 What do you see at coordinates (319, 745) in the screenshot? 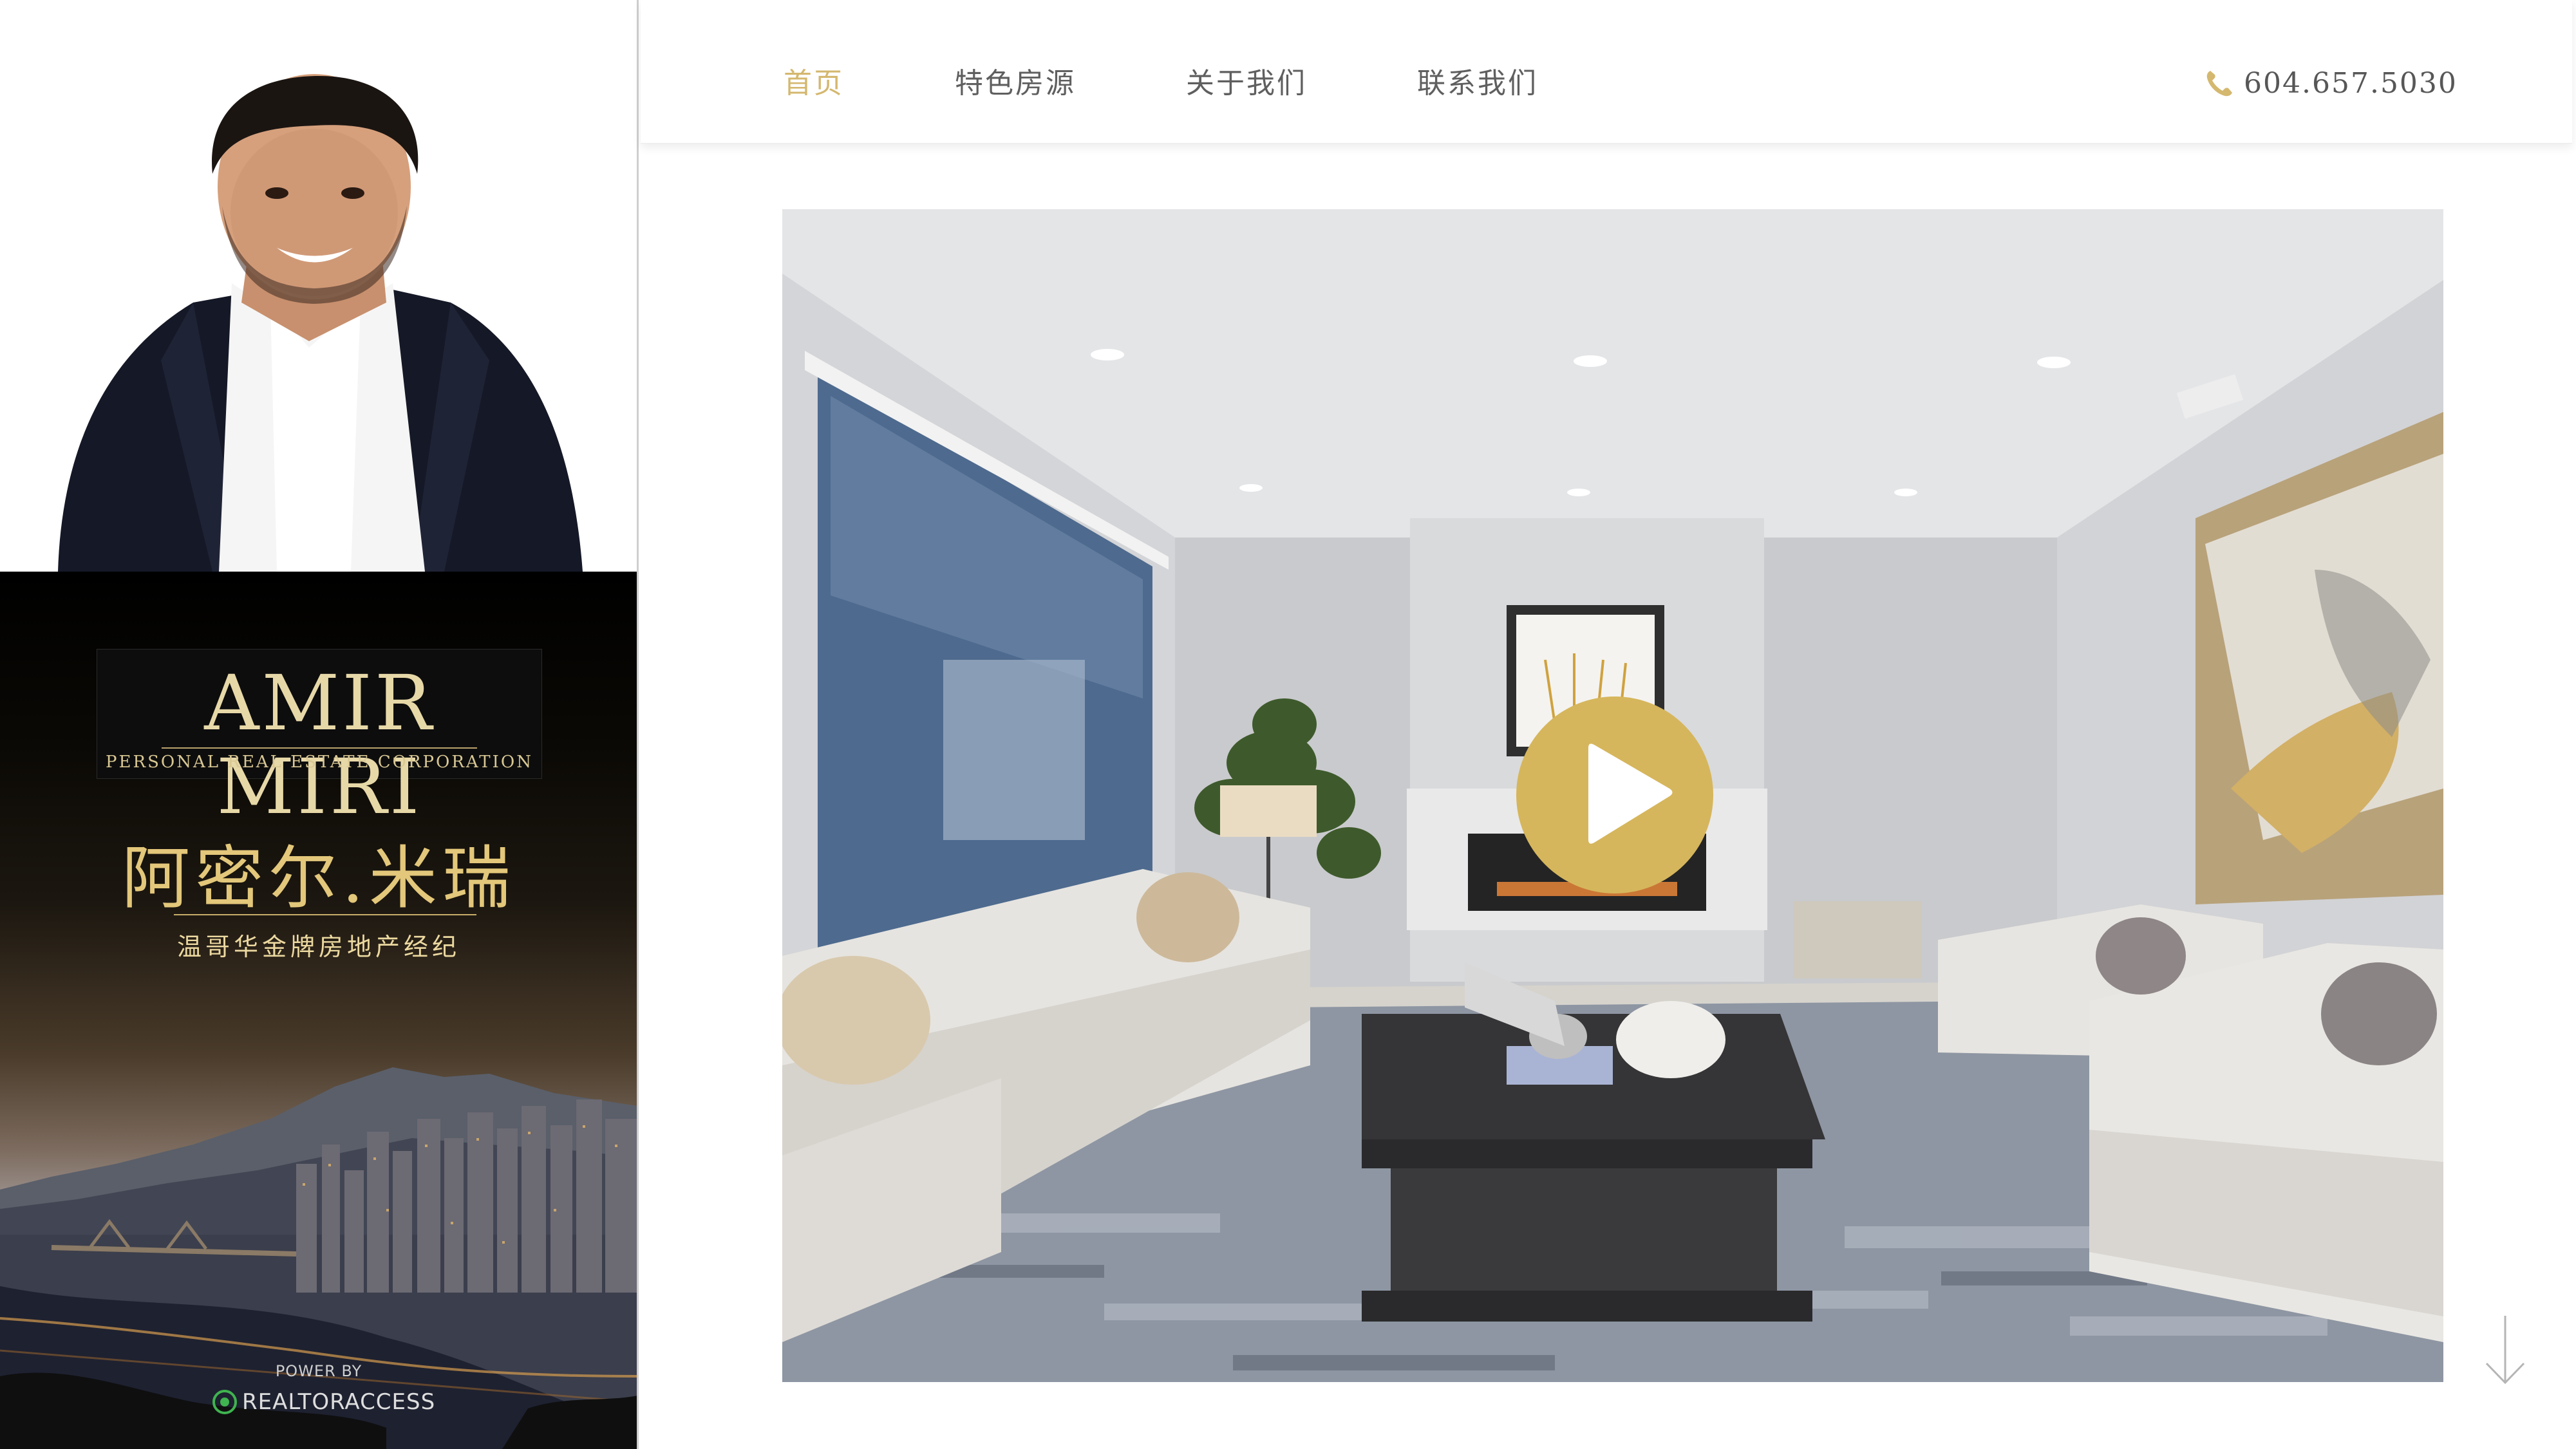
I see `logo-name: AMIR MIRI` at bounding box center [319, 745].